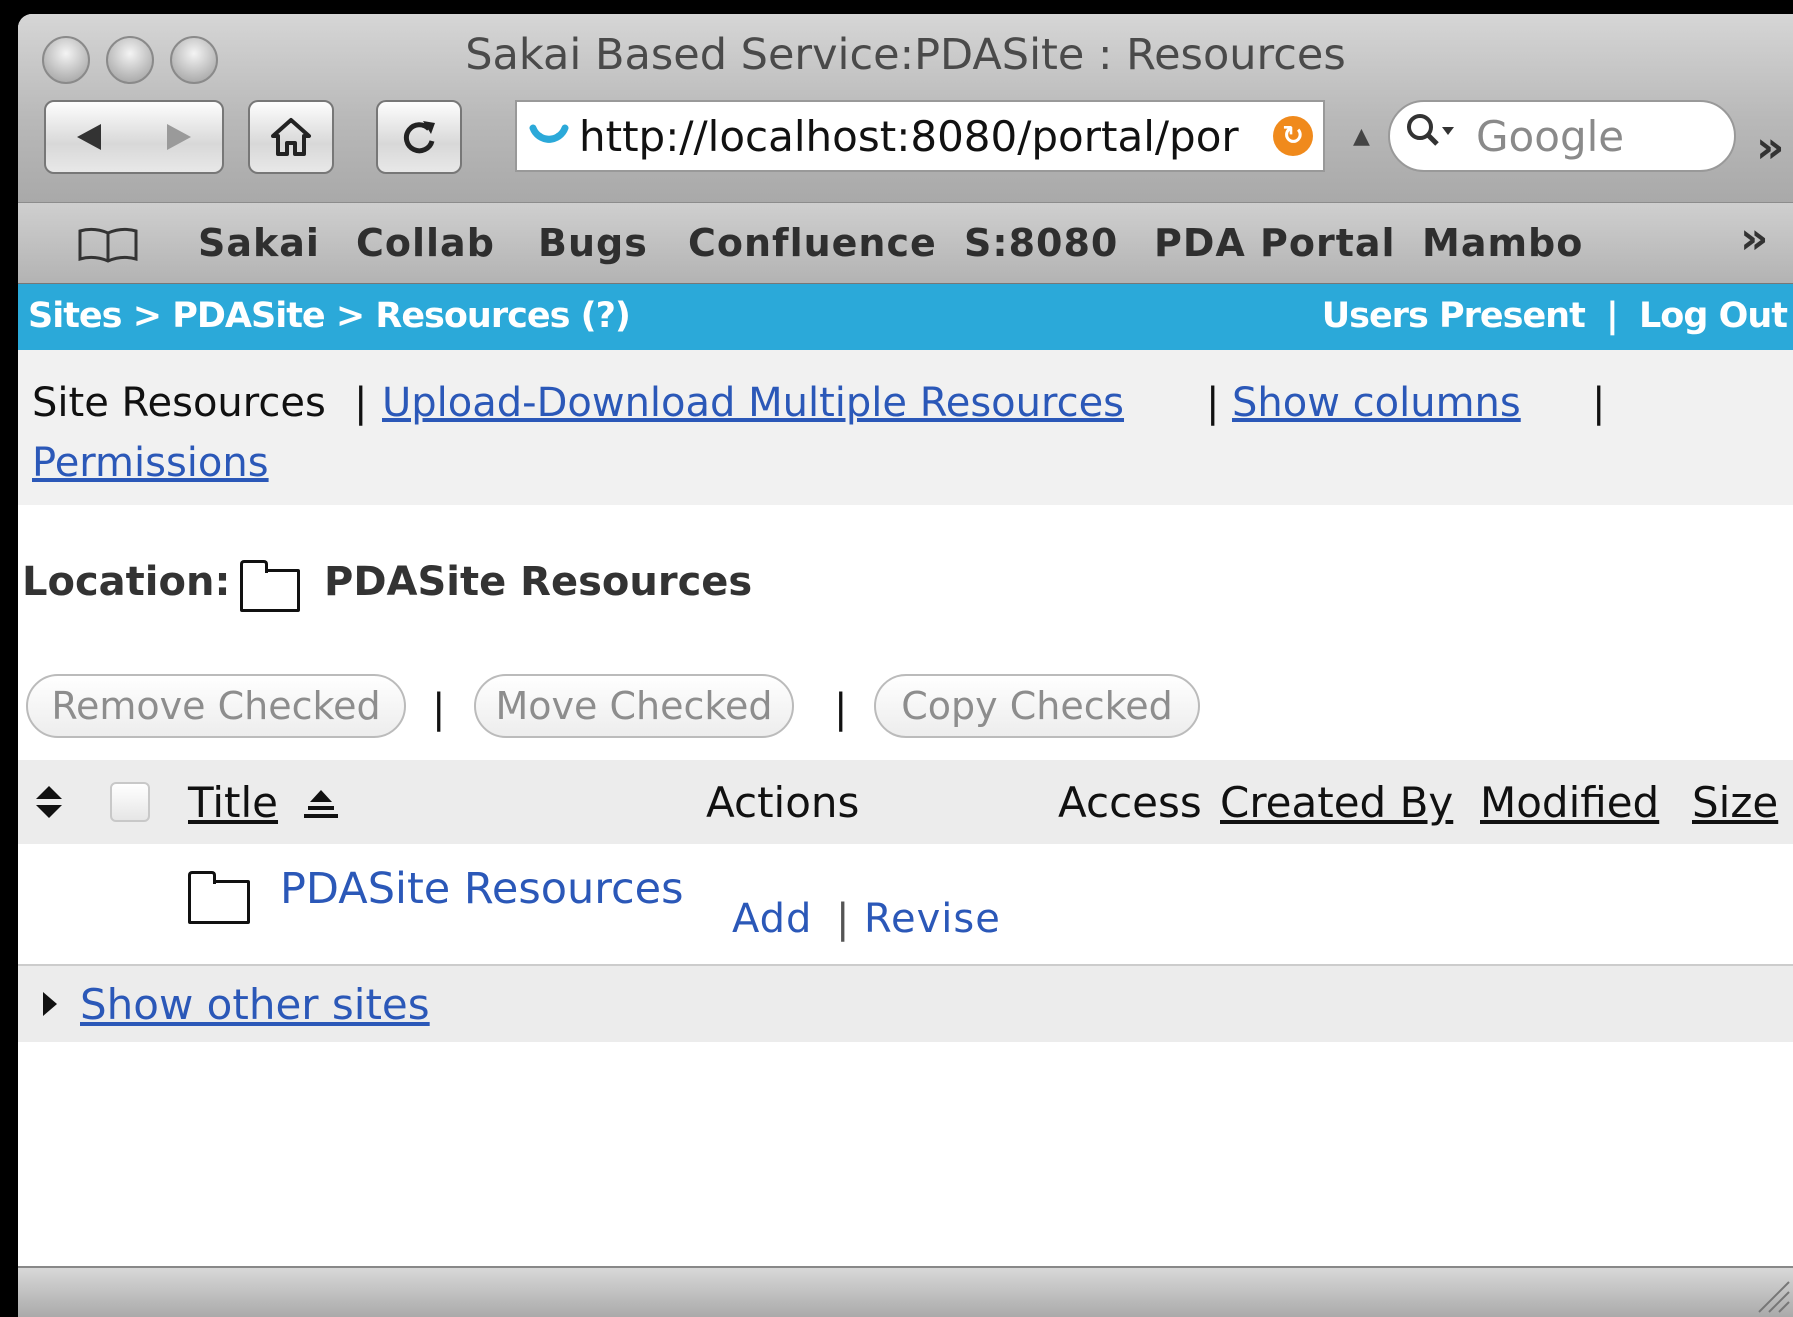  I want to click on show-columns-link: Show columns, so click(1376, 403).